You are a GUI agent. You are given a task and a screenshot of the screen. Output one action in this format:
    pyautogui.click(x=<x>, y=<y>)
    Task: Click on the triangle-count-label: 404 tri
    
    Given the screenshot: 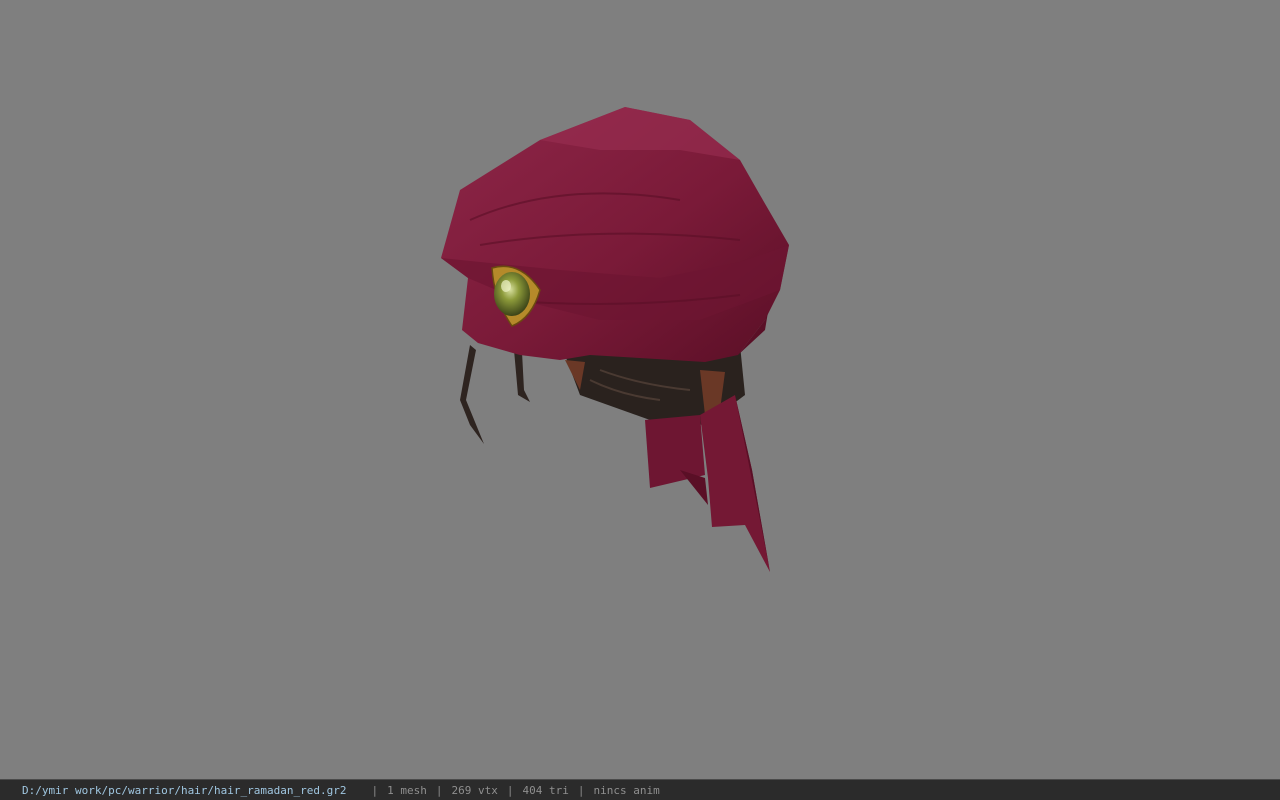 What is the action you would take?
    pyautogui.click(x=545, y=790)
    